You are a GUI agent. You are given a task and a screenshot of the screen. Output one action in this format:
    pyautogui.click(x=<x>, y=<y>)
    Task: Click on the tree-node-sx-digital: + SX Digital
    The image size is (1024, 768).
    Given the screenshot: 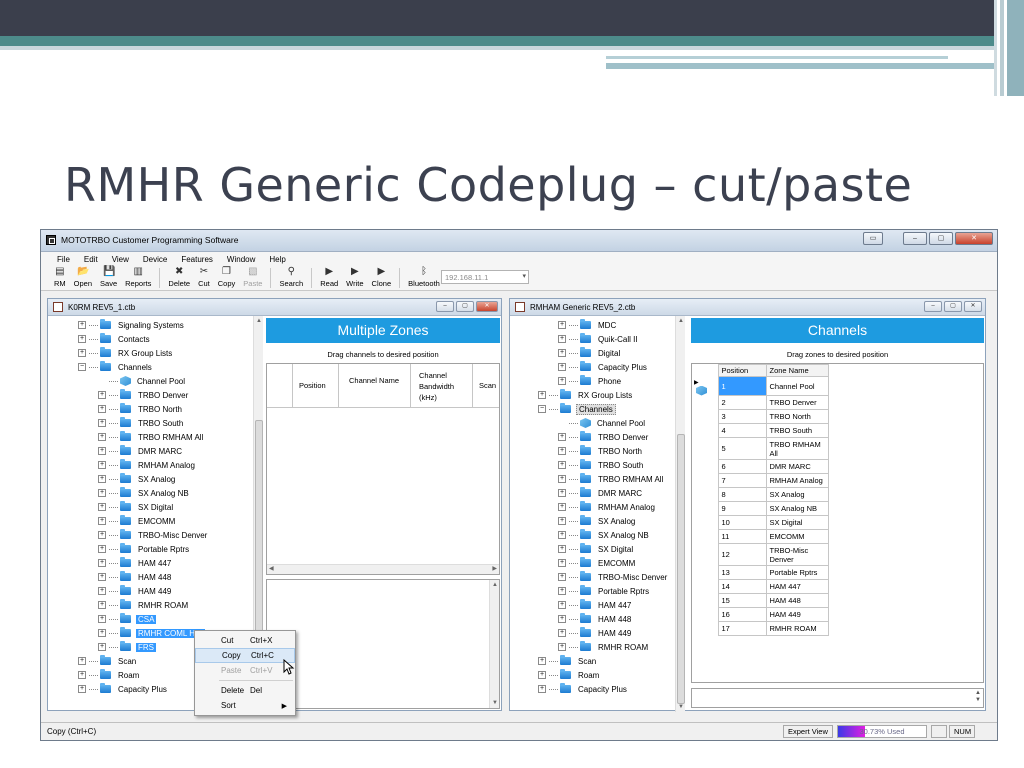 What is the action you would take?
    pyautogui.click(x=136, y=507)
    